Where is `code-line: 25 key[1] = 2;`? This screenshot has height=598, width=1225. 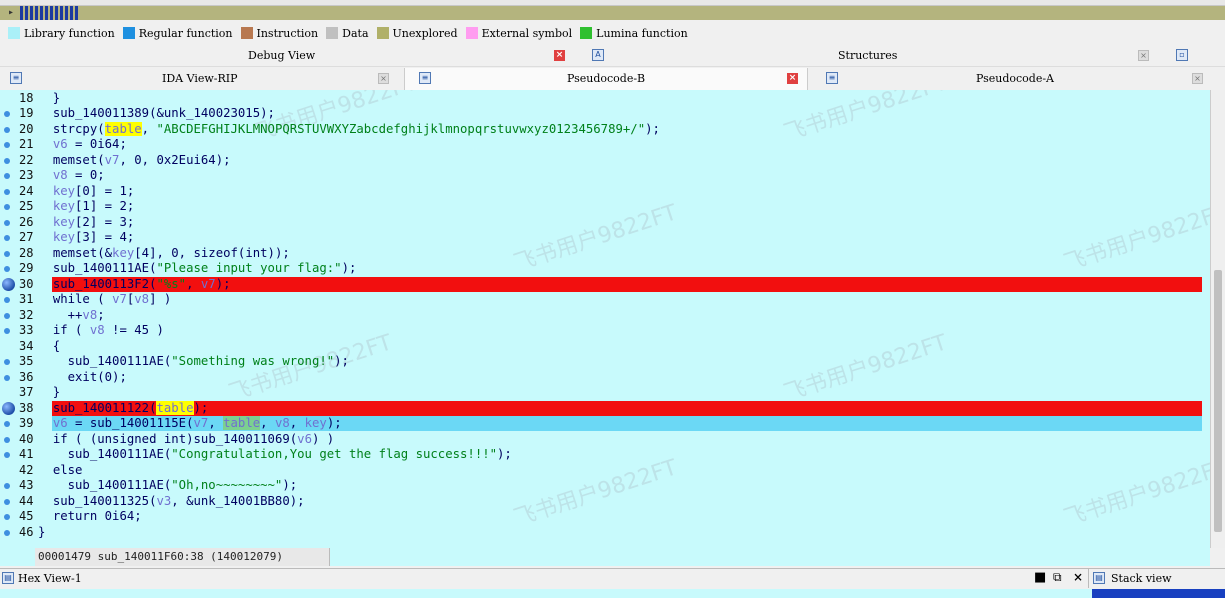
code-line: 25 key[1] = 2; is located at coordinates (605, 206).